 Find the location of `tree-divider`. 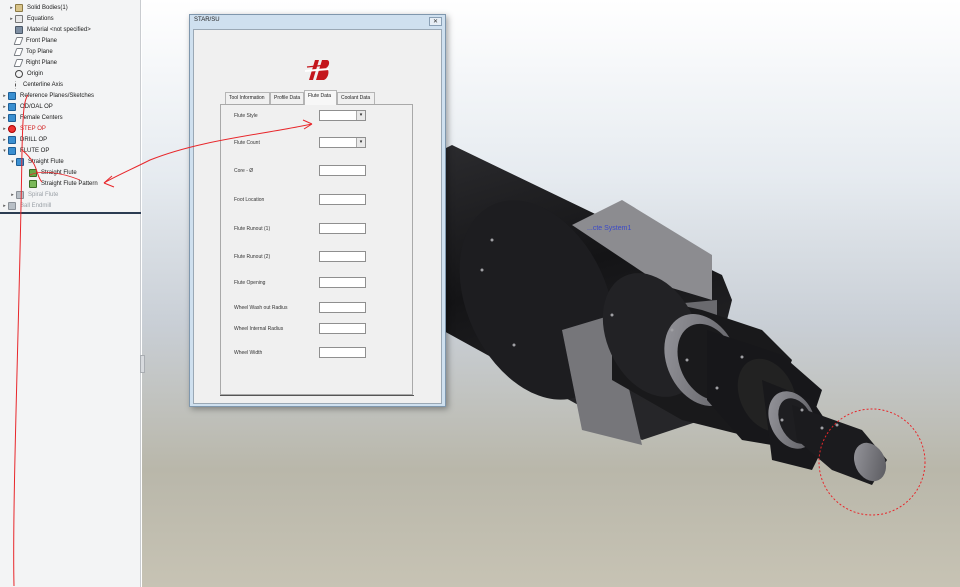

tree-divider is located at coordinates (70, 213).